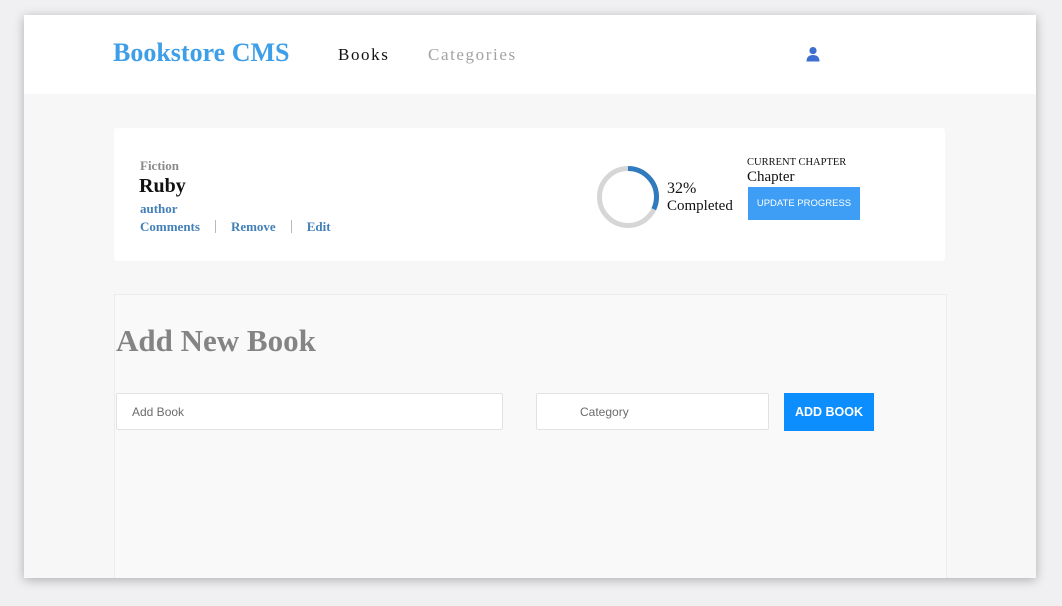 This screenshot has width=1062, height=606. Describe the element at coordinates (604, 412) in the screenshot. I see `category-select-value: Category` at that location.